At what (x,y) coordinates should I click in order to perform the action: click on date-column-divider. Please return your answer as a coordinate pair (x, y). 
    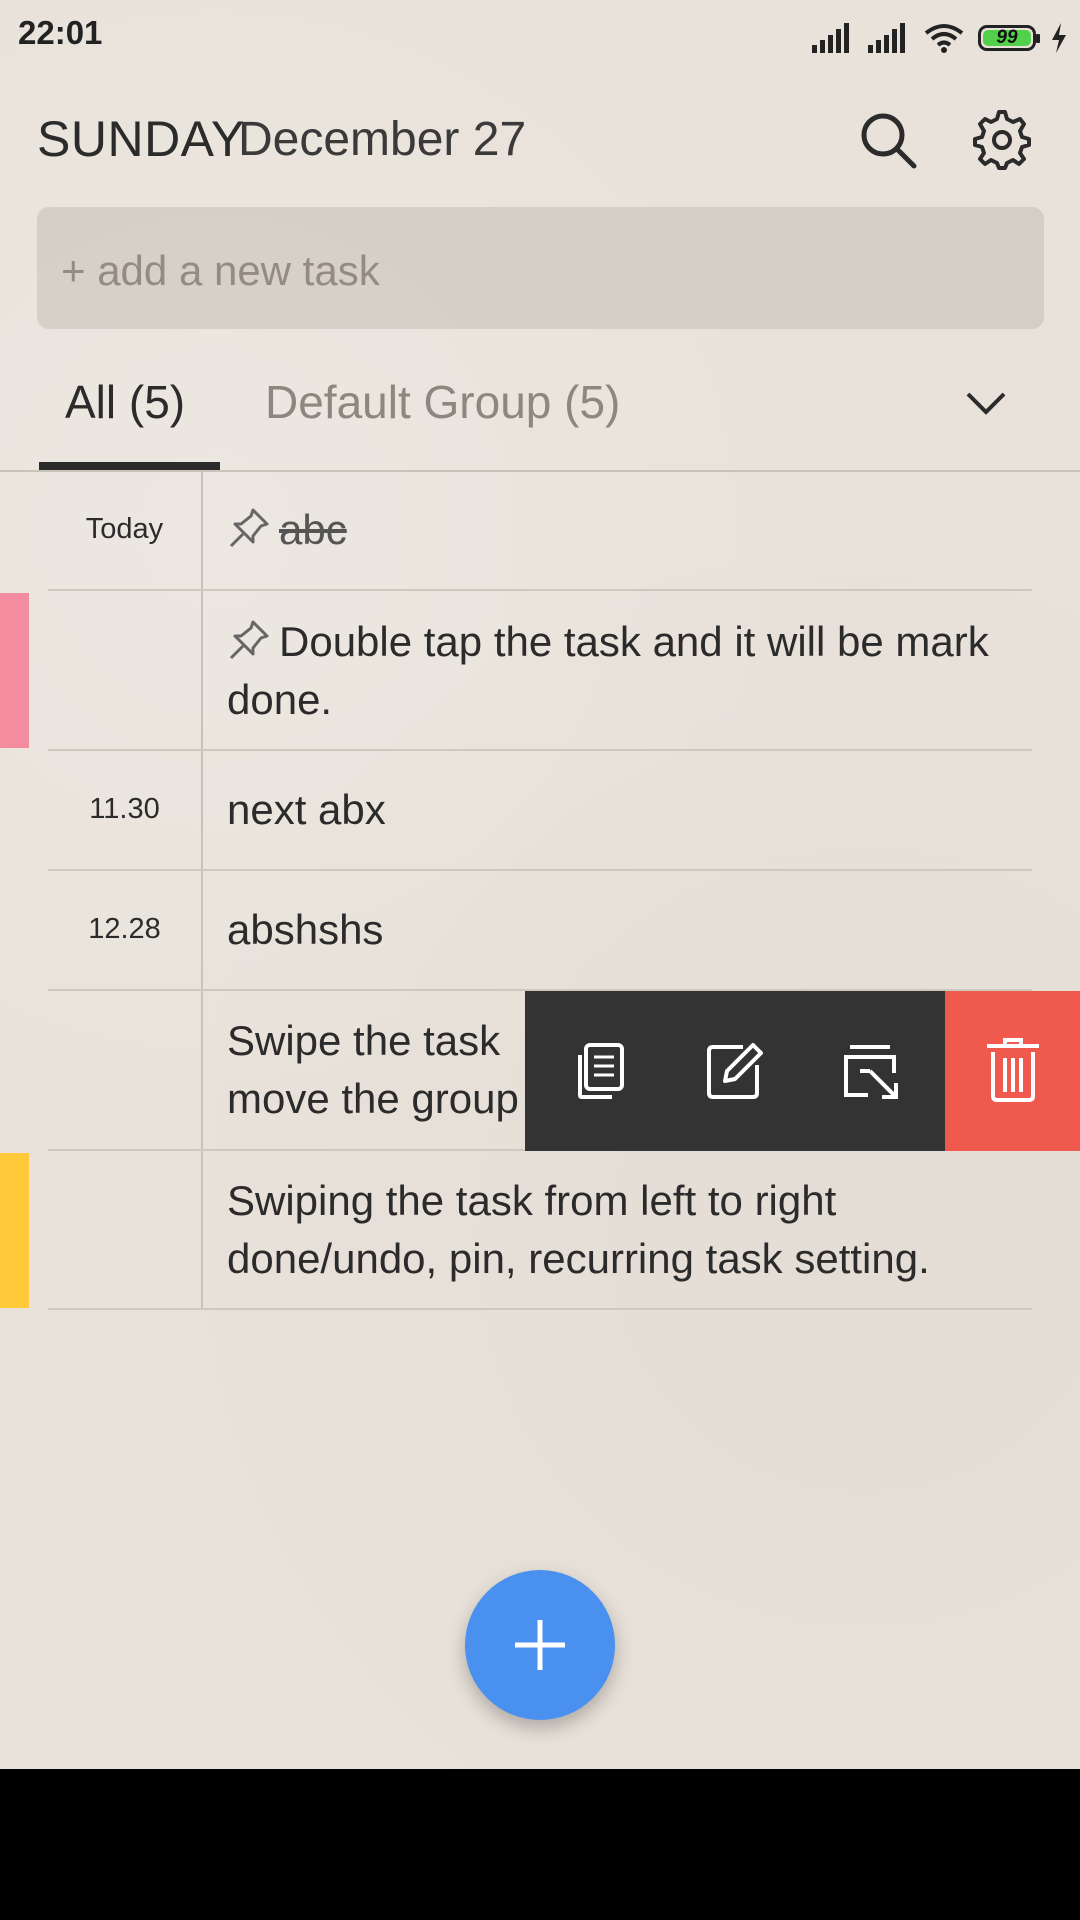
    Looking at the image, I should click on (202, 890).